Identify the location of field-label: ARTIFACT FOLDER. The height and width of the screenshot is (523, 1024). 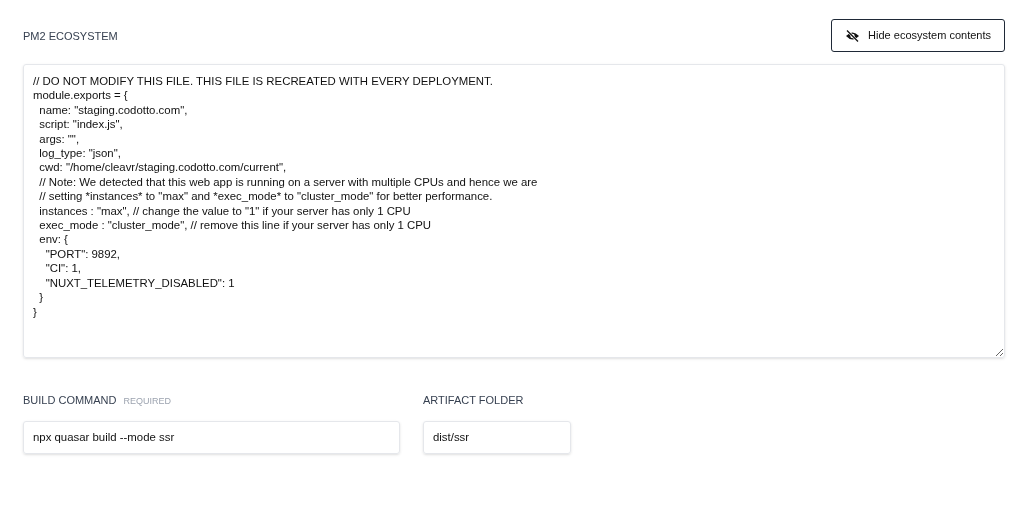
(474, 400).